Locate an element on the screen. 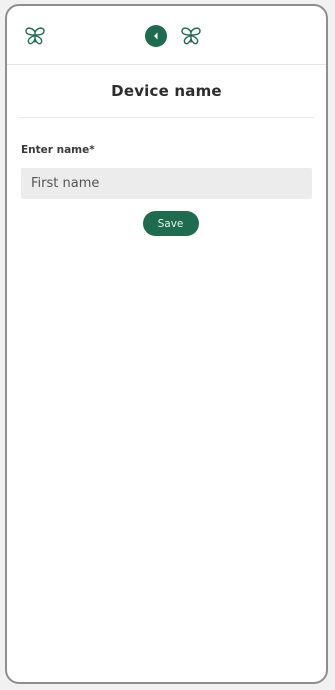 The image size is (335, 690). header-center is located at coordinates (174, 36).